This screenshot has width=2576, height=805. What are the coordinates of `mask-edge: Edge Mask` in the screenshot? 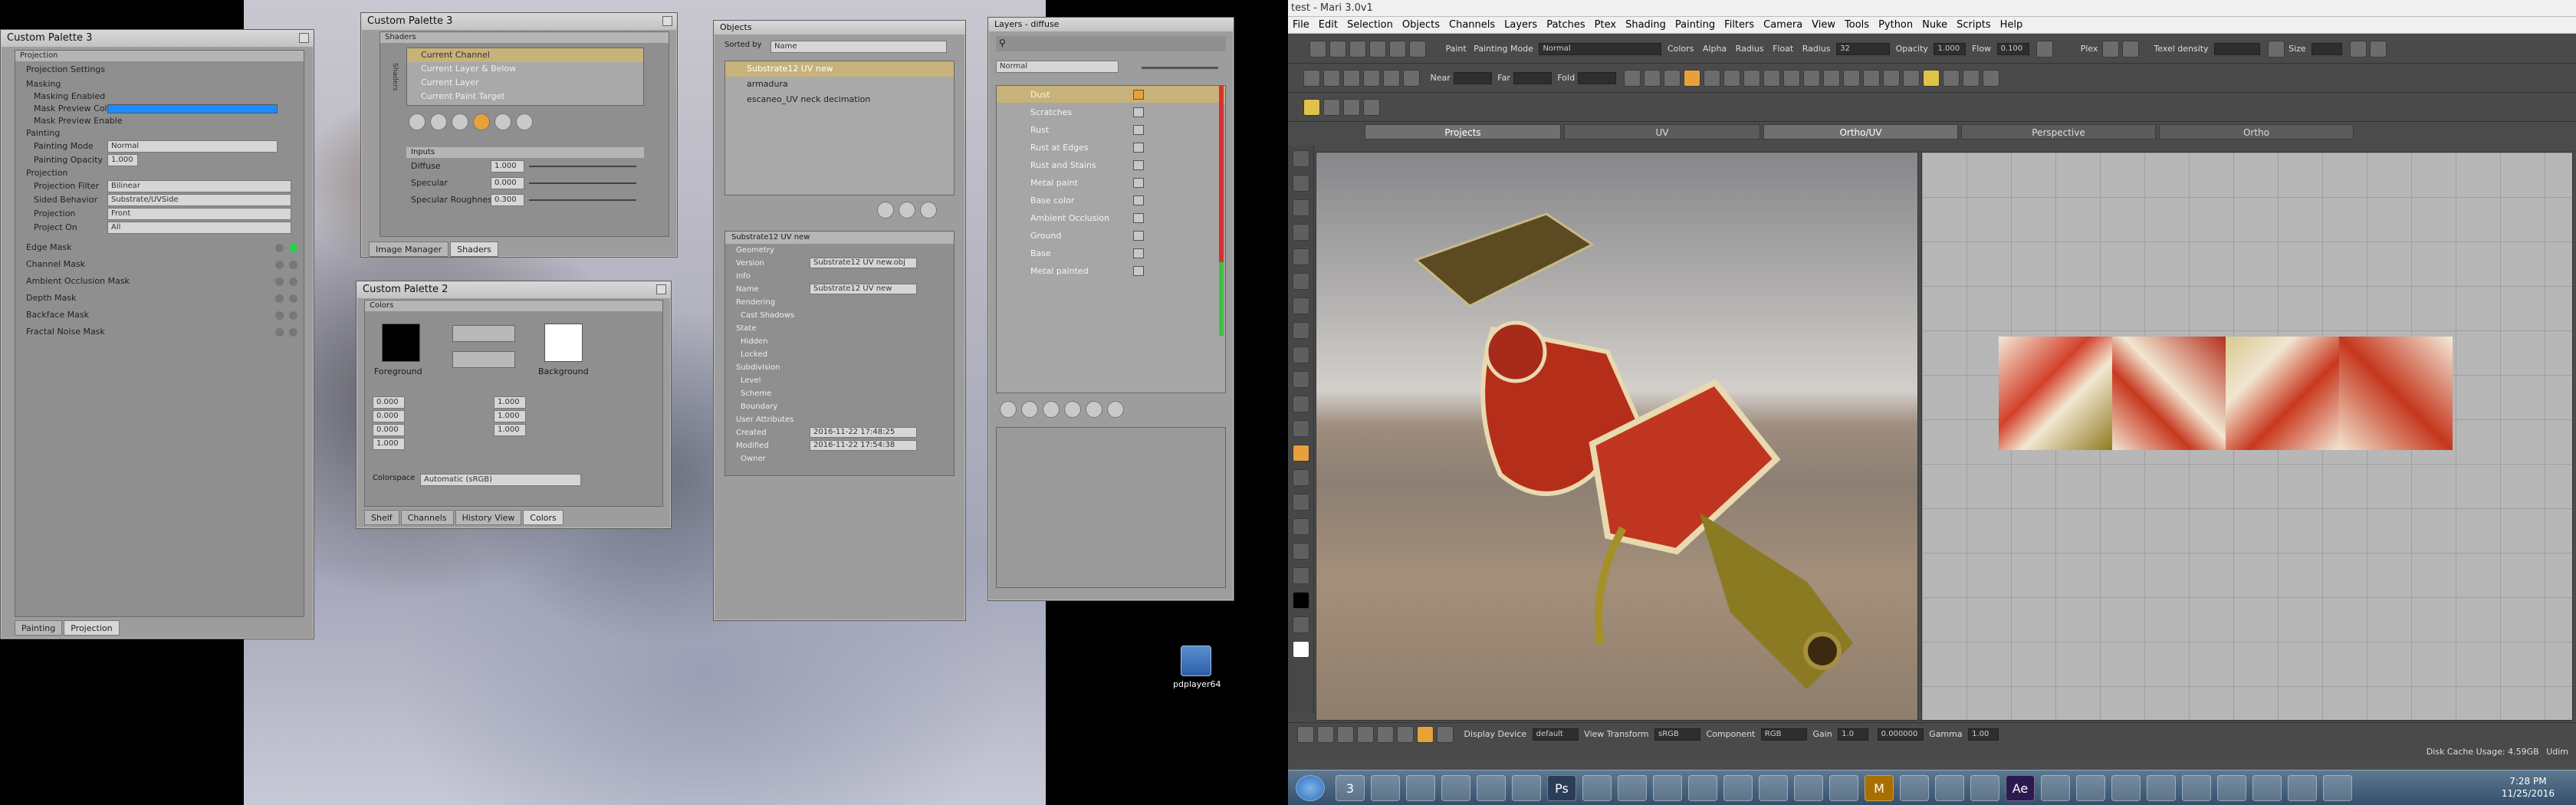 It's located at (159, 248).